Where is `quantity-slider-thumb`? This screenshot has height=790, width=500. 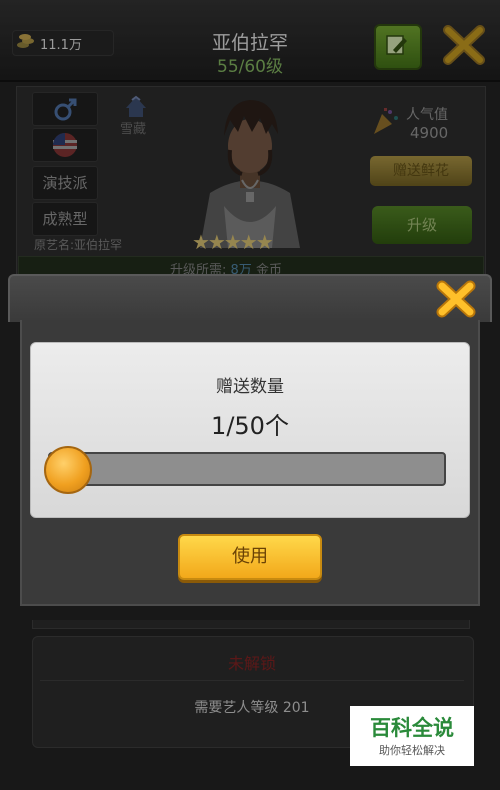
quantity-slider-thumb is located at coordinates (68, 470).